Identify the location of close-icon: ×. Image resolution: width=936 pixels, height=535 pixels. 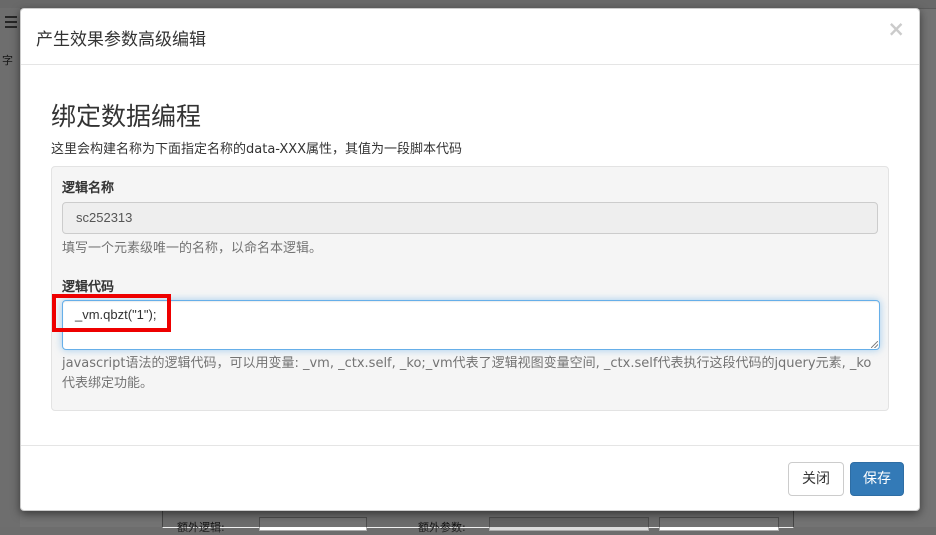
(896, 29).